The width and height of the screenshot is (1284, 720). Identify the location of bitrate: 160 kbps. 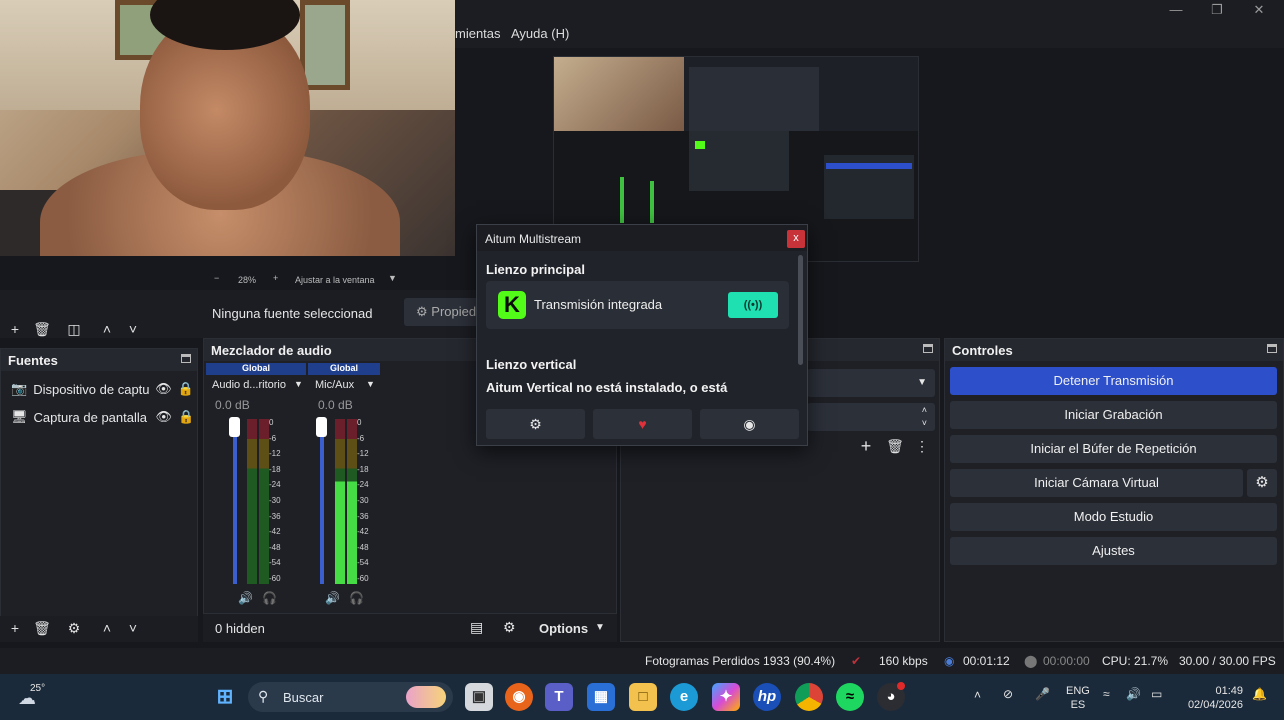
(903, 661).